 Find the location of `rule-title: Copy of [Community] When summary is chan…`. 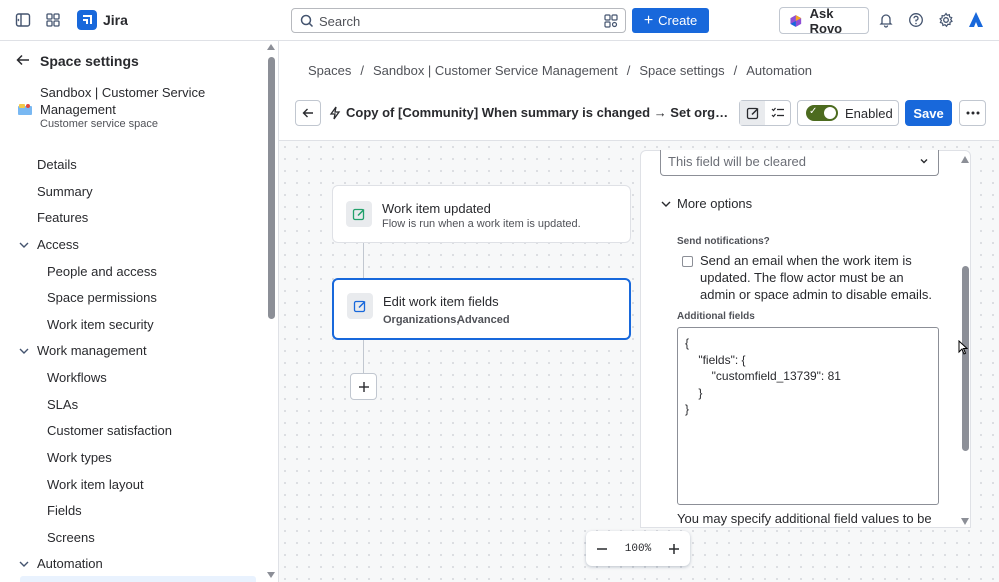

rule-title: Copy of [Community] When summary is chan… is located at coordinates (529, 112).